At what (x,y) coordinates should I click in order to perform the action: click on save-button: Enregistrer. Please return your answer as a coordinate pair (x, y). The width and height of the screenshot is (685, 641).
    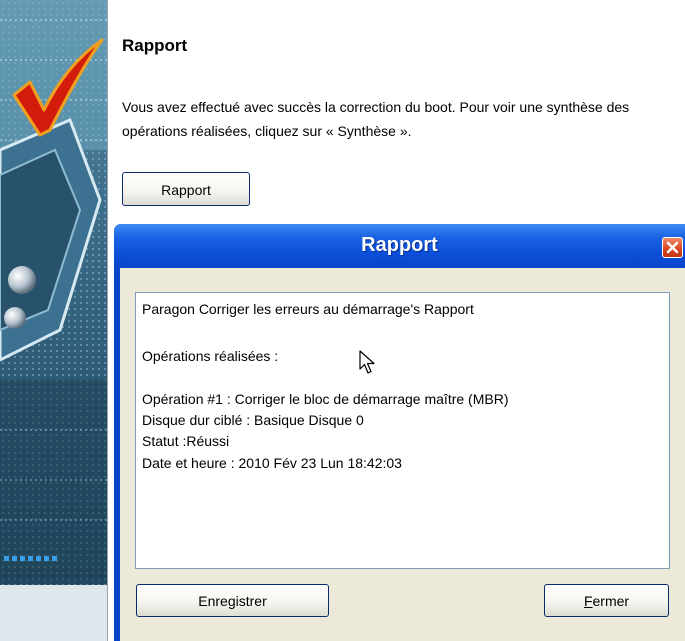
    Looking at the image, I should click on (232, 600).